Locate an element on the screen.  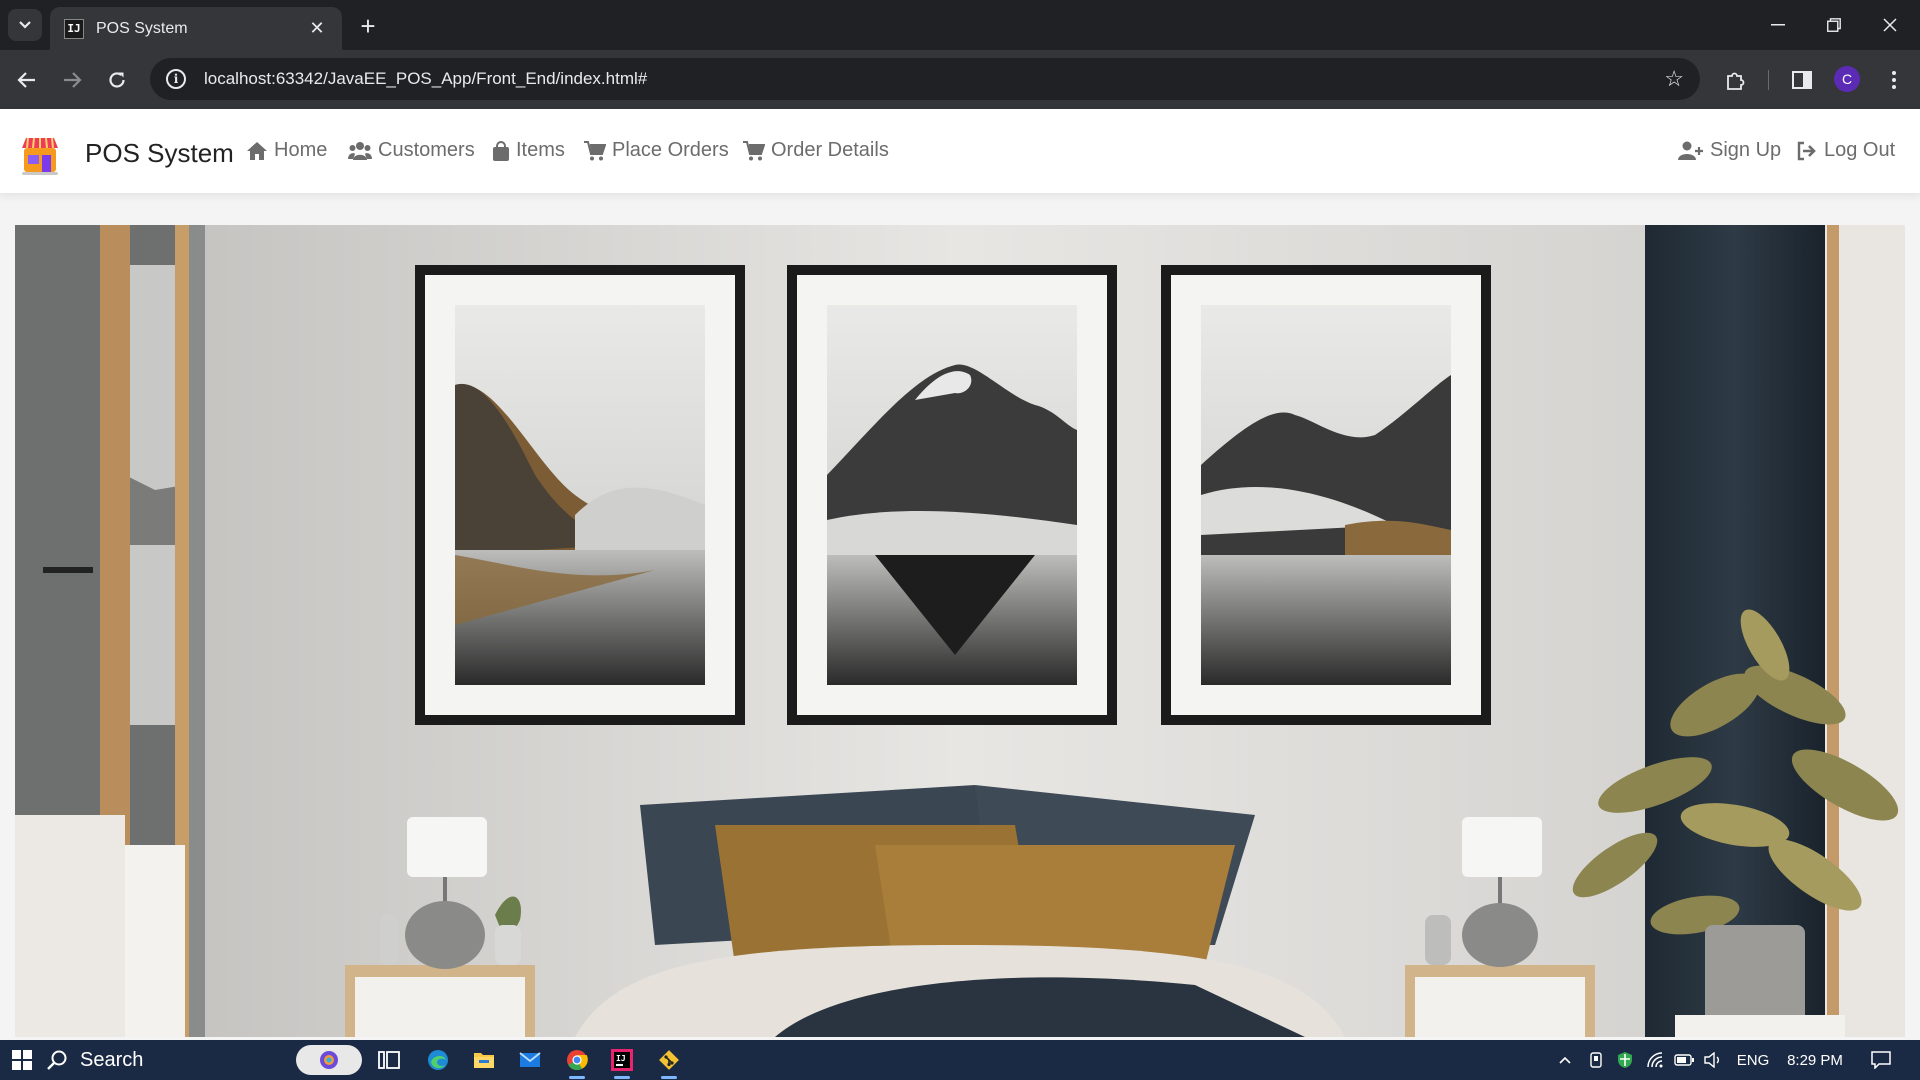
restore-button is located at coordinates (1834, 25).